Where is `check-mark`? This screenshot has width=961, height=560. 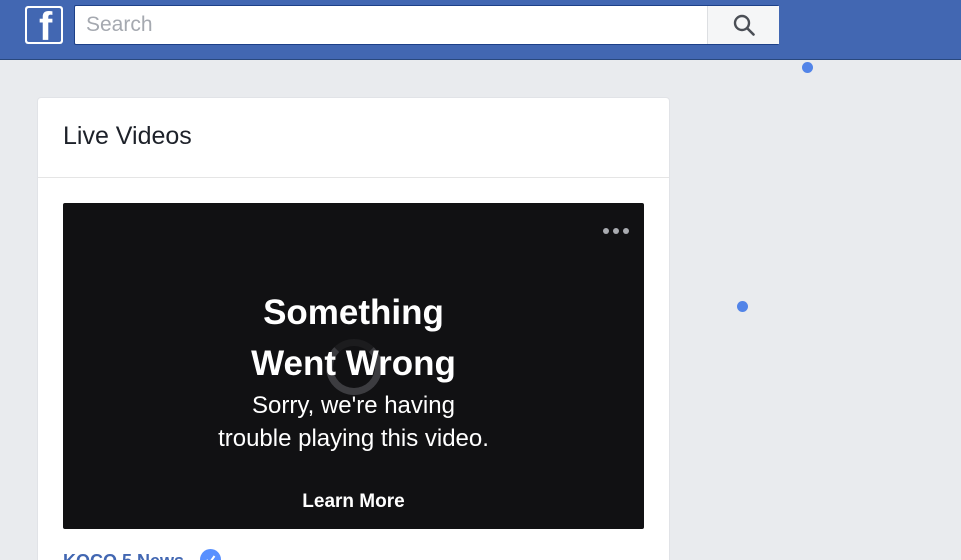
check-mark is located at coordinates (211, 557).